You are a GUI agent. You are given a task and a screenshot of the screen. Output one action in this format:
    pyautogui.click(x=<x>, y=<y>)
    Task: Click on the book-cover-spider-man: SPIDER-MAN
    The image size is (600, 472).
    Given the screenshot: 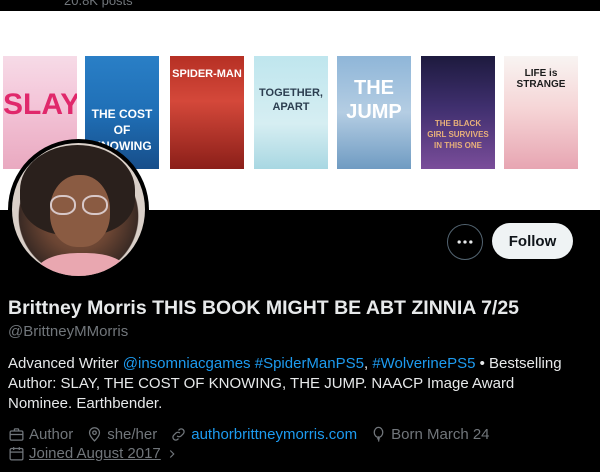 What is the action you would take?
    pyautogui.click(x=207, y=112)
    